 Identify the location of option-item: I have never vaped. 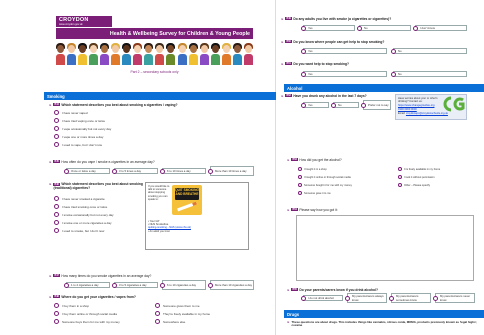
(71, 112).